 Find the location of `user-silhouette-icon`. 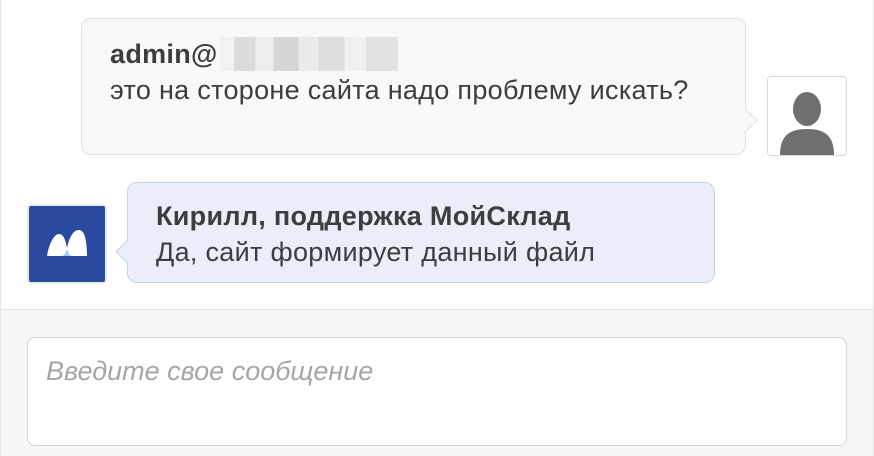

user-silhouette-icon is located at coordinates (807, 116).